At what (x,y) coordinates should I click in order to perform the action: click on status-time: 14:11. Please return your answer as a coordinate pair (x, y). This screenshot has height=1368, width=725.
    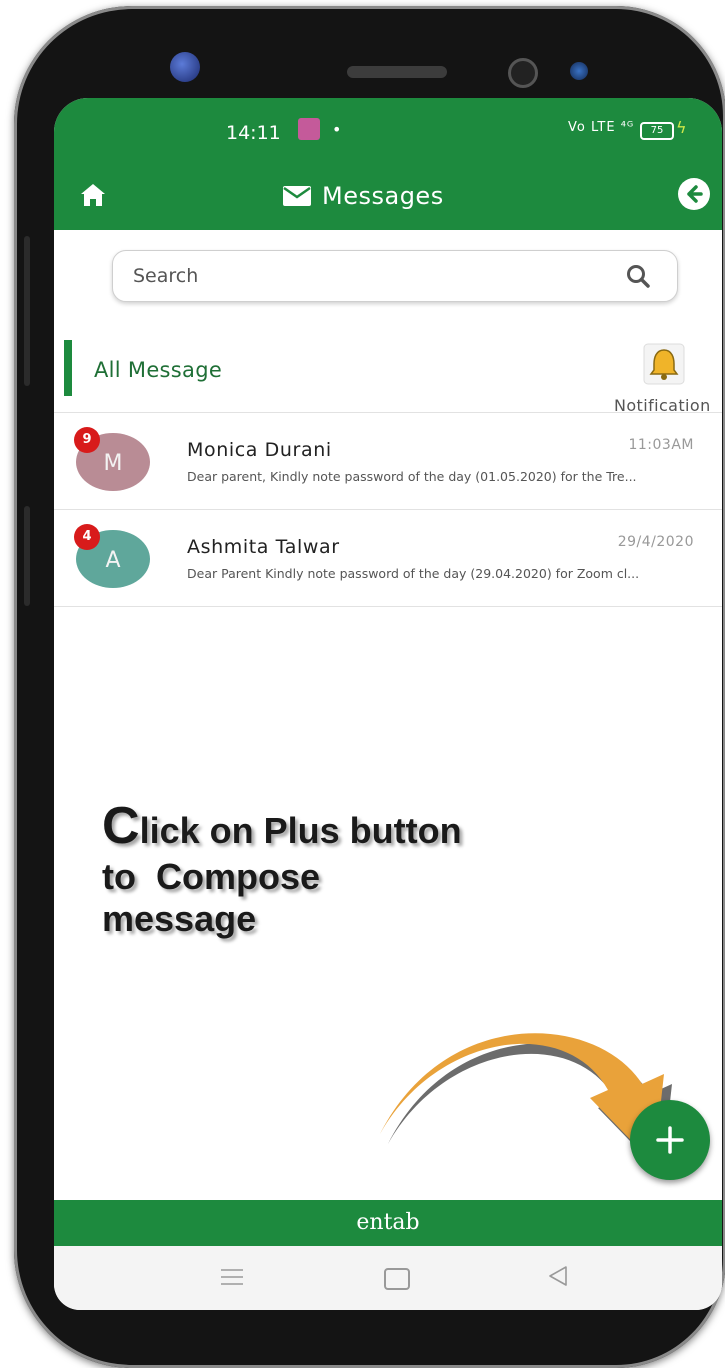
    Looking at the image, I should click on (253, 133).